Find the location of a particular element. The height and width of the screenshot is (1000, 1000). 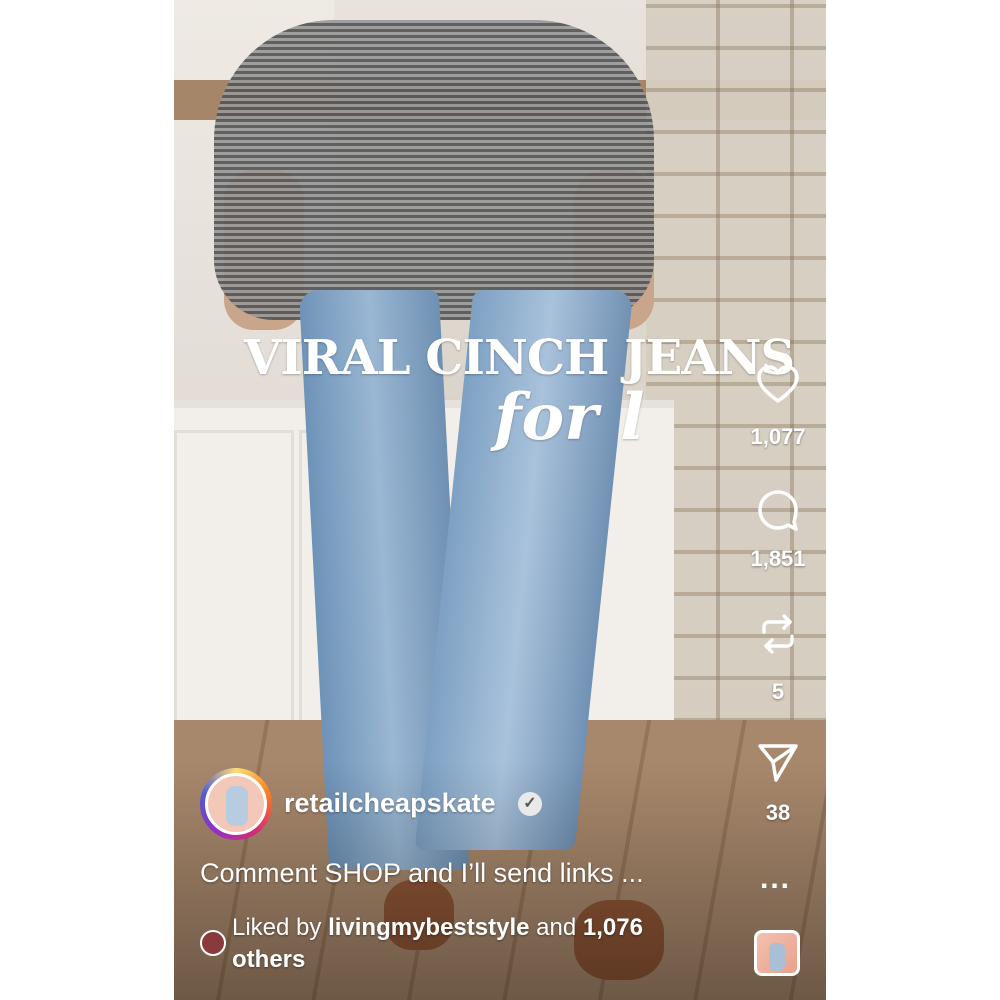

liked-by-user: livingmybeststyle is located at coordinates (428, 927).